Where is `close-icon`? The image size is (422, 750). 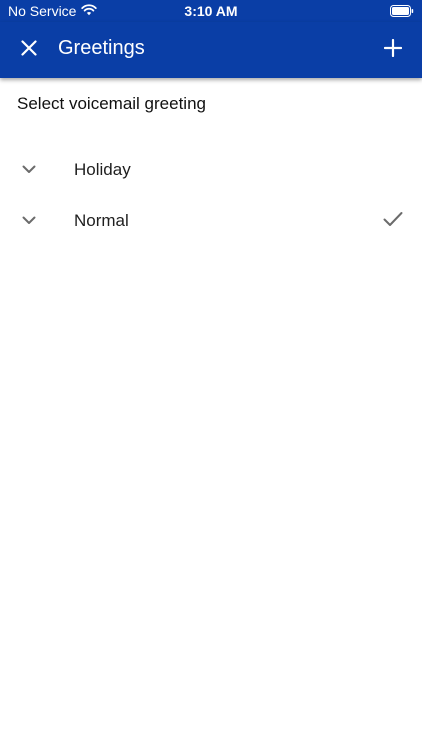 close-icon is located at coordinates (29, 50).